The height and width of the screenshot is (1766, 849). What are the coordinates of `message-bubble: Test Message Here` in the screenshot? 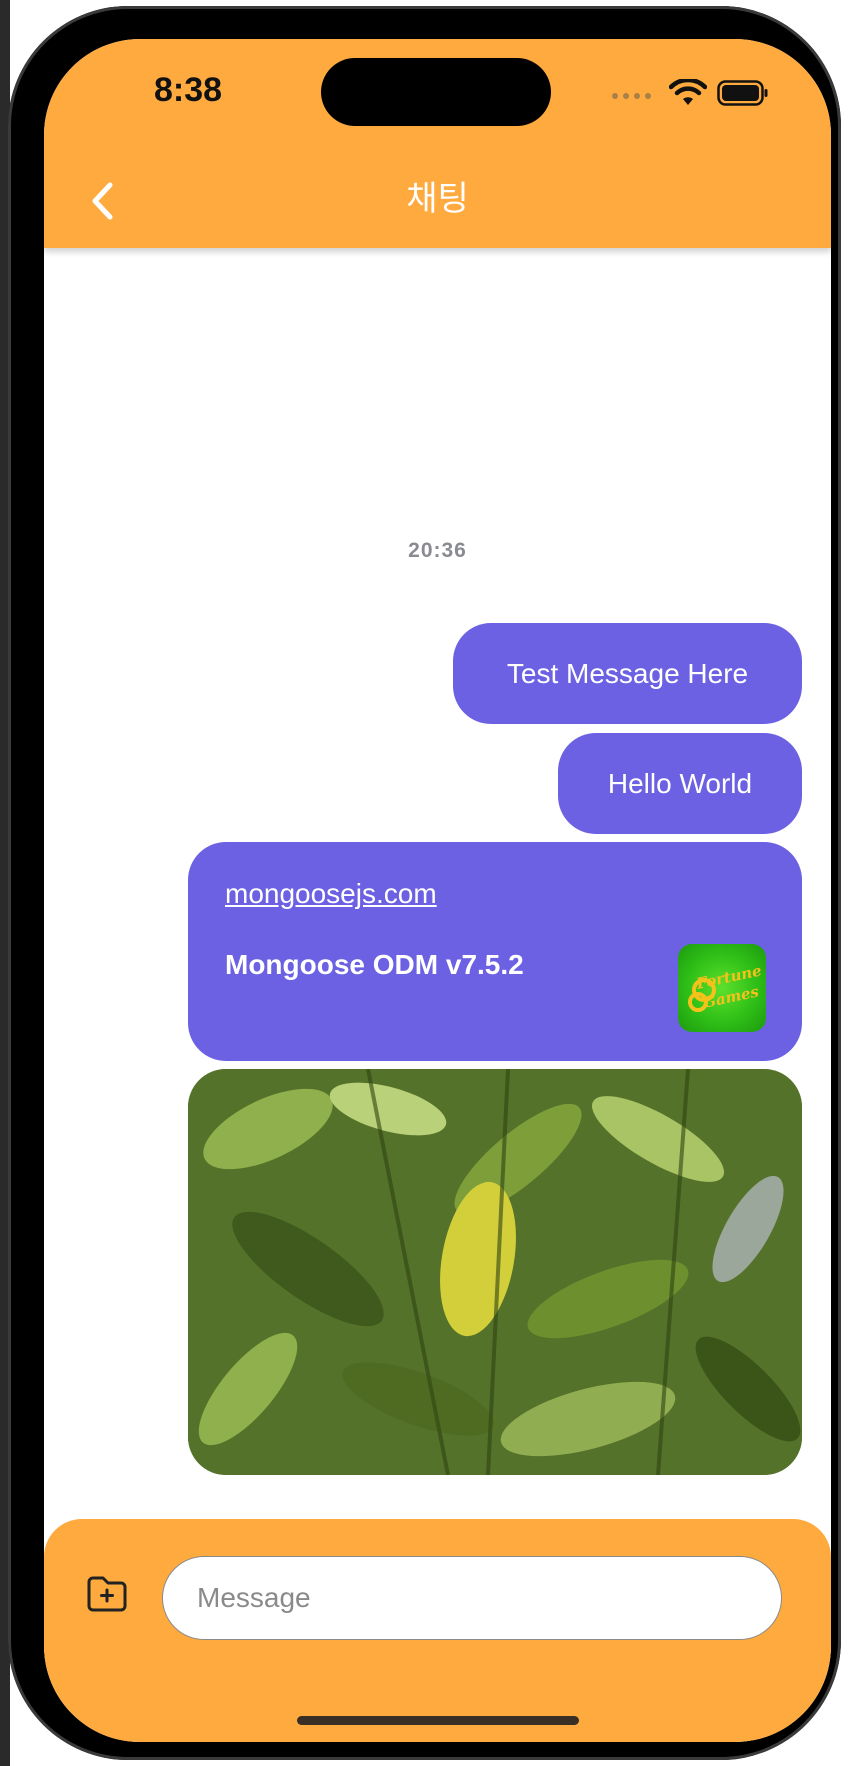 It's located at (627, 673).